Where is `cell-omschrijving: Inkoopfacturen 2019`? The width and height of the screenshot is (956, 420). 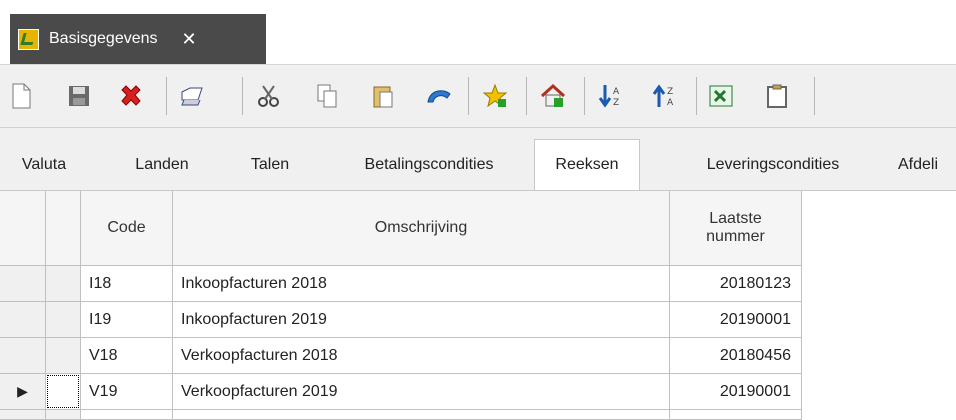
cell-omschrijving: Inkoopfacturen 2019 is located at coordinates (421, 320).